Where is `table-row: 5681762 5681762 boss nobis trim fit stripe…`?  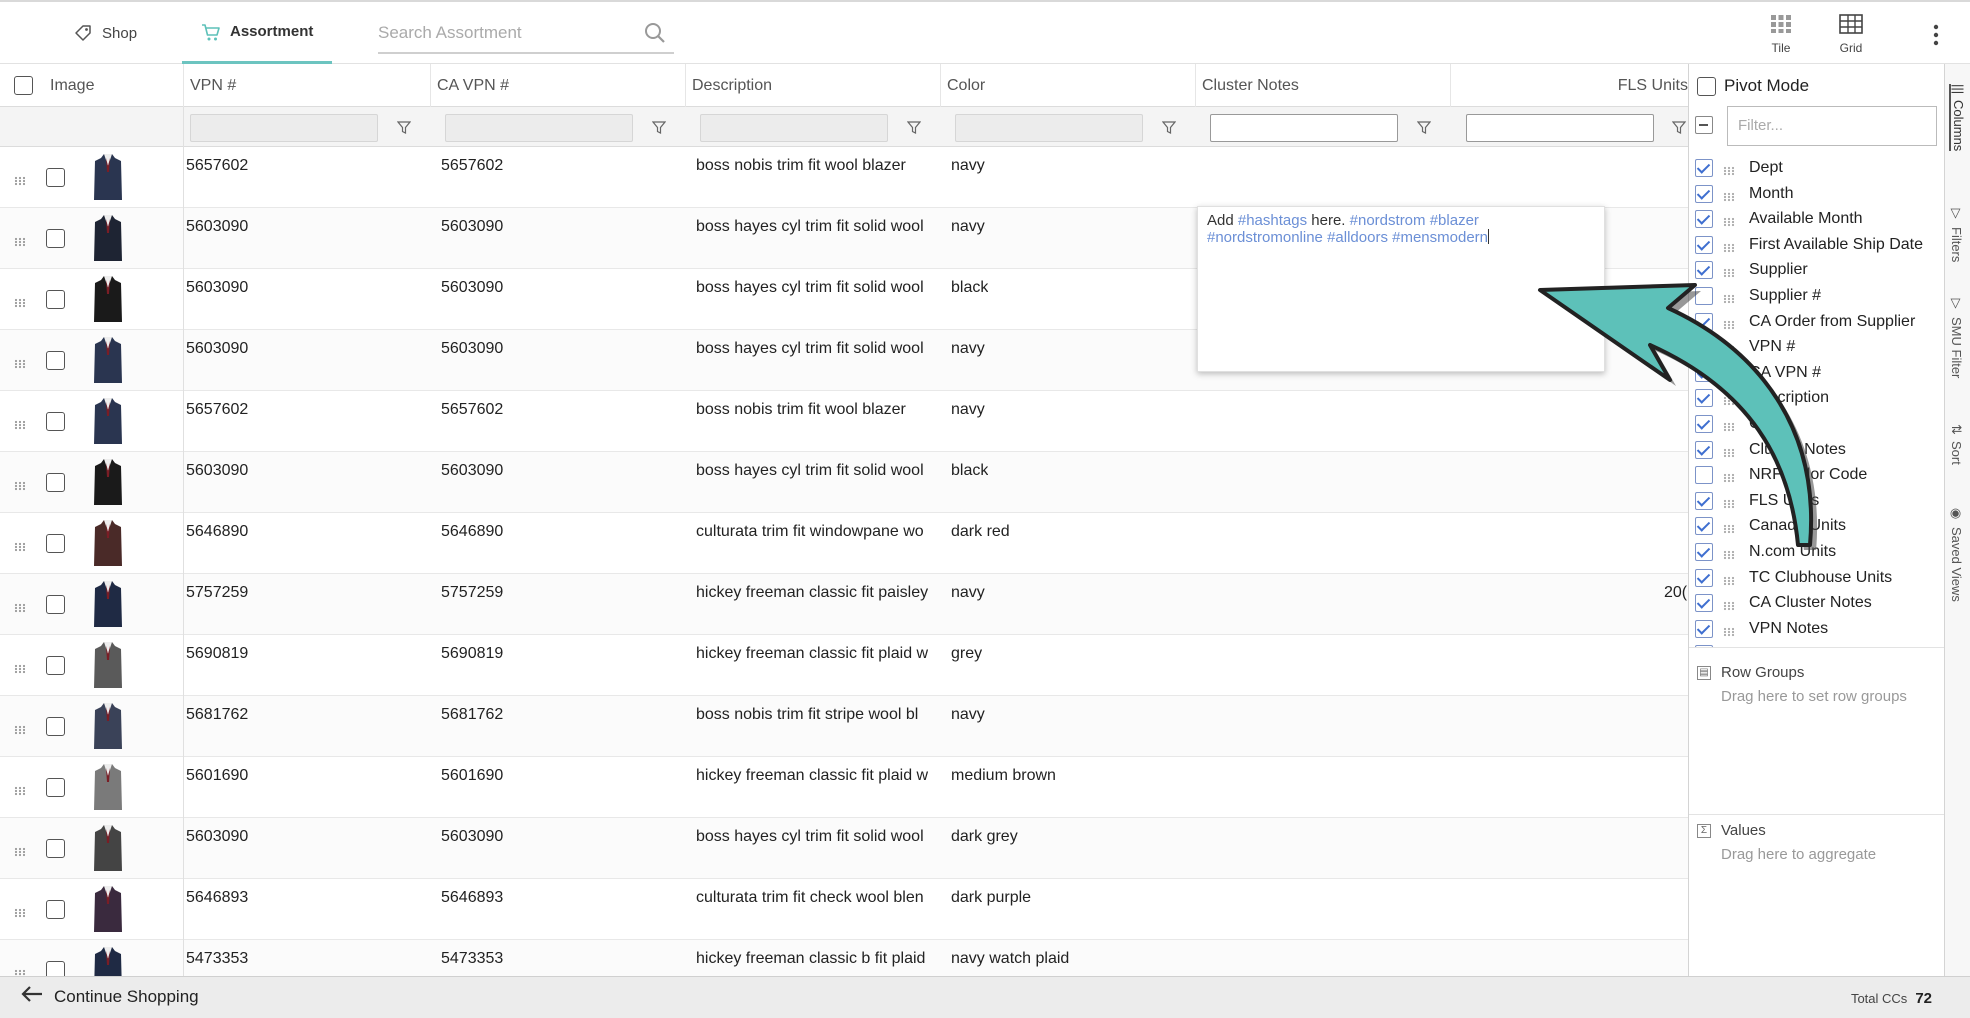
table-row: 5681762 5681762 boss nobis trim fit stripe… is located at coordinates (844, 726).